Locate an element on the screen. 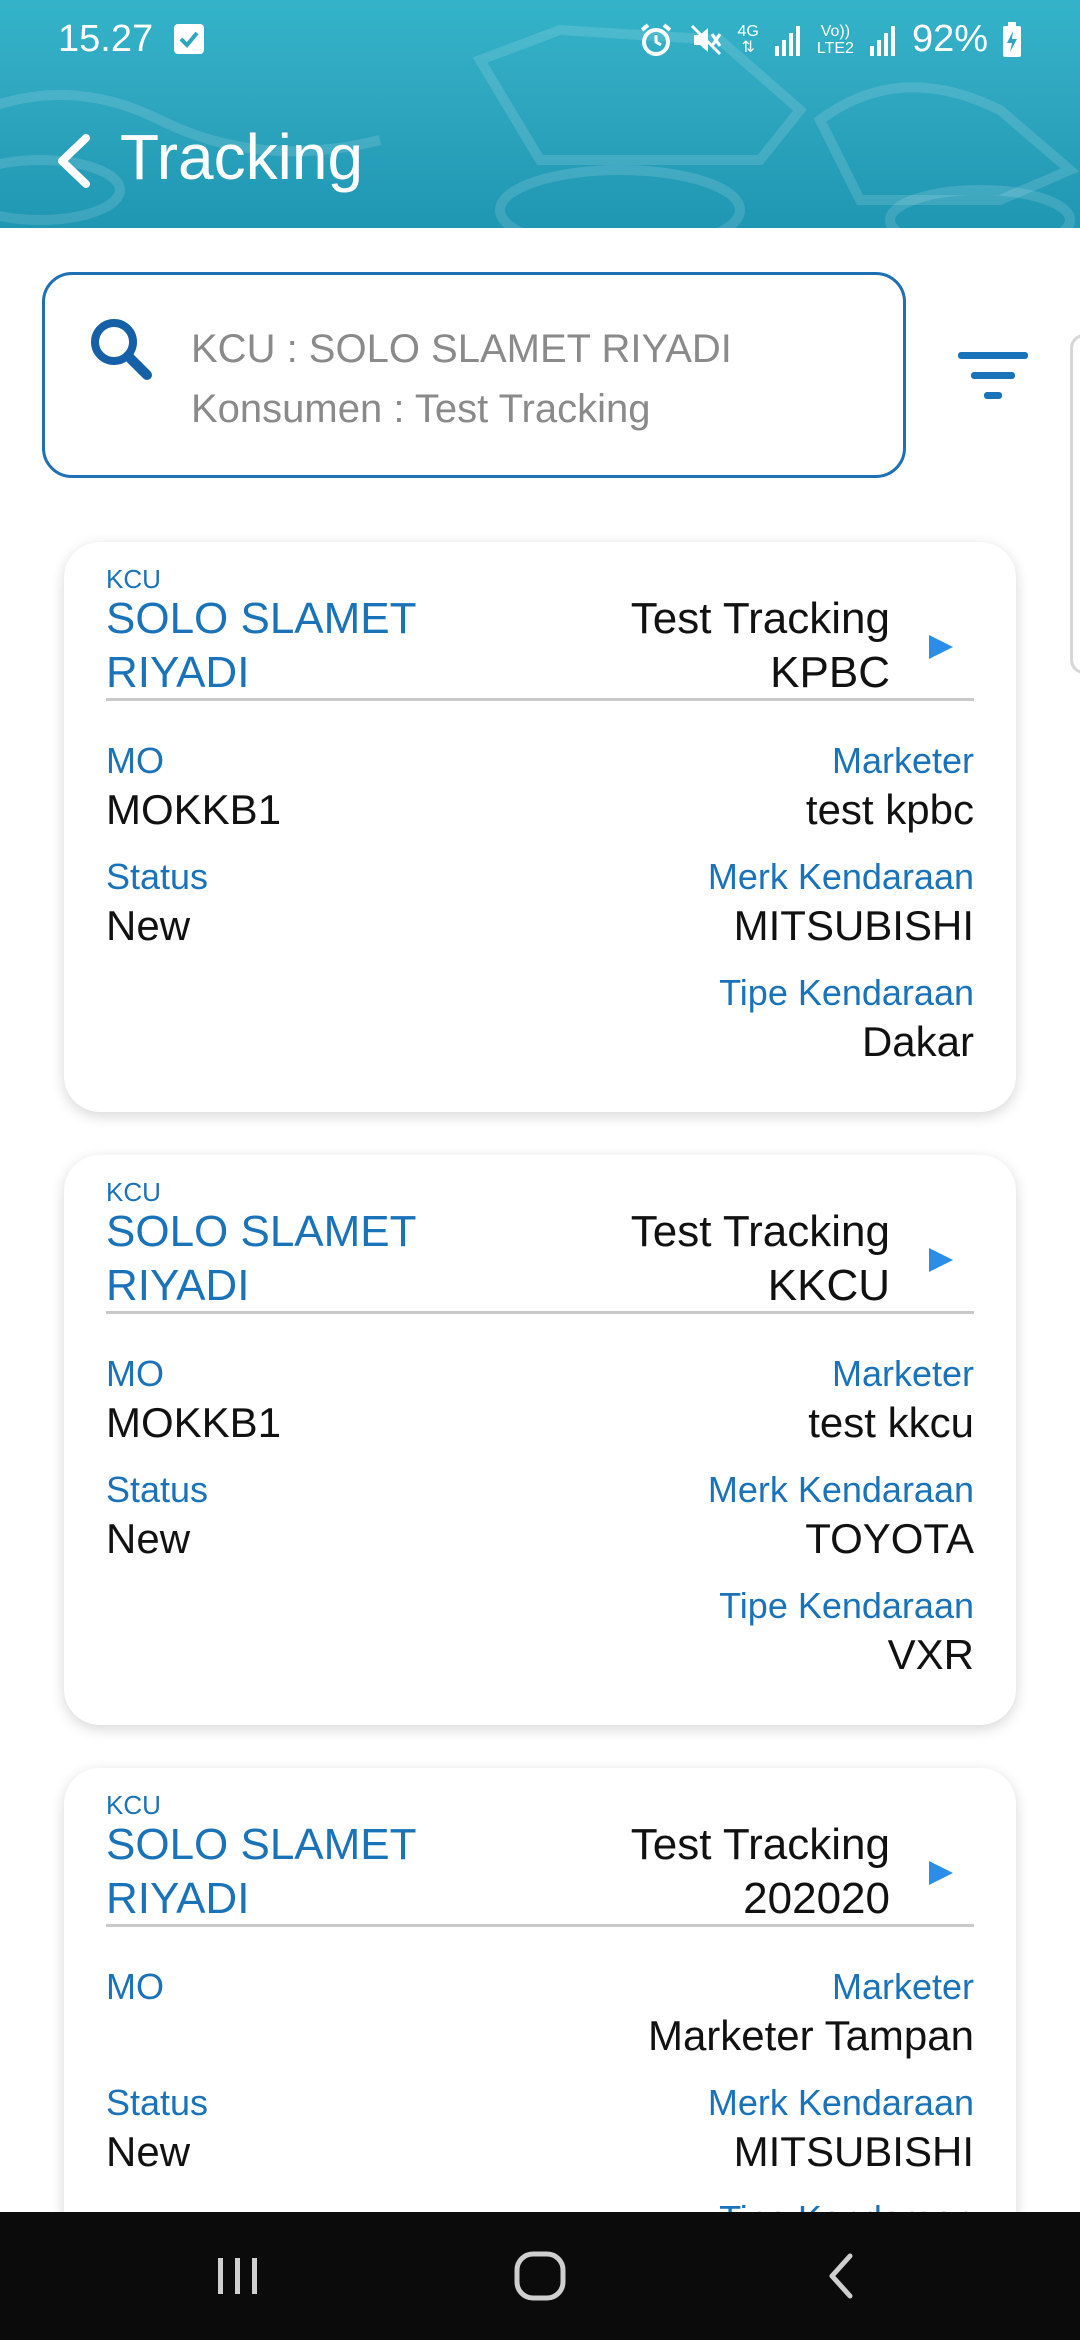 Image resolution: width=1080 pixels, height=2340 pixels. network-4g-label: 4G is located at coordinates (748, 31).